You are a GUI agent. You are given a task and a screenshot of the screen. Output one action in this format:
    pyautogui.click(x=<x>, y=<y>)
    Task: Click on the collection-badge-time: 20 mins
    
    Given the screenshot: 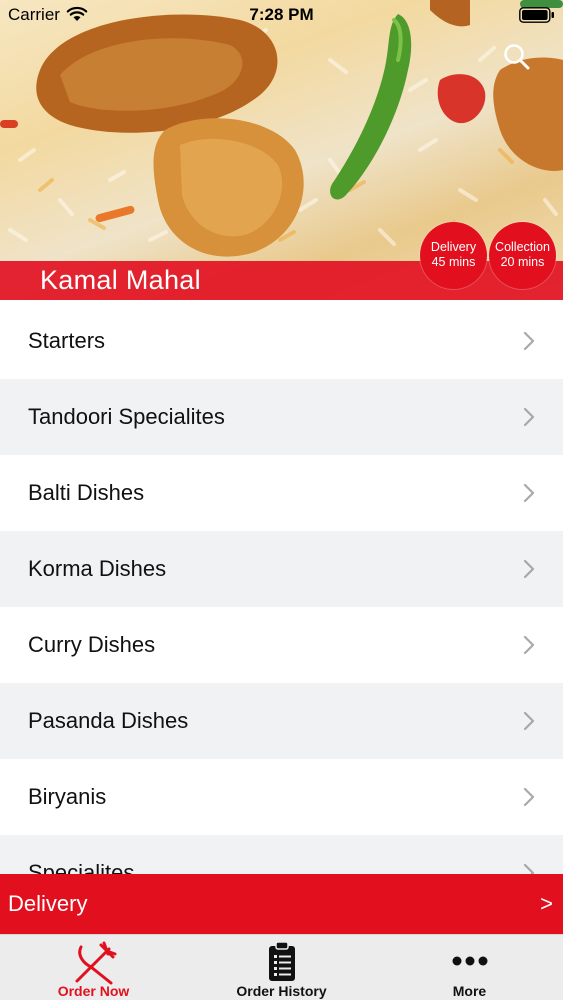 What is the action you would take?
    pyautogui.click(x=522, y=262)
    